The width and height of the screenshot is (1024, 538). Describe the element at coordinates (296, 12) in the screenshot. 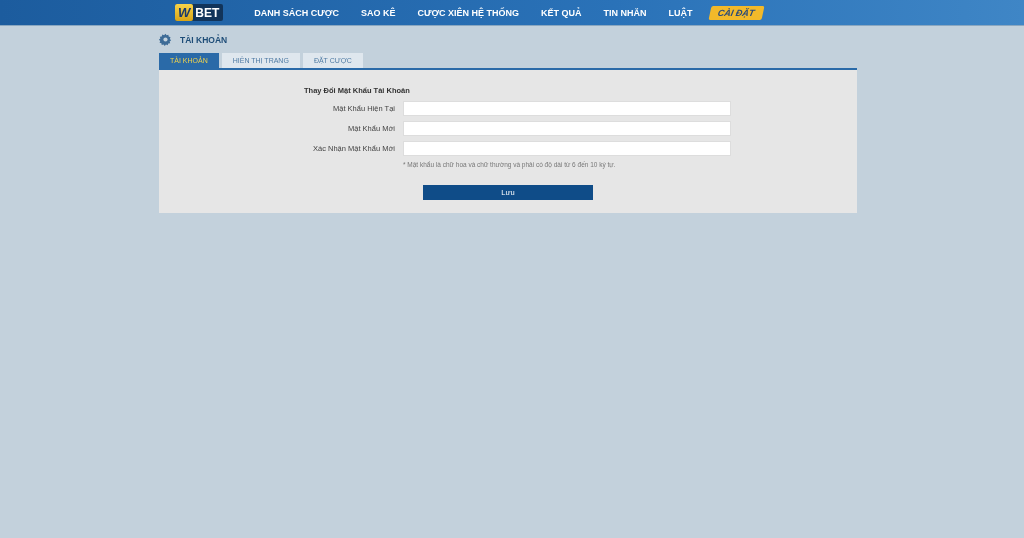

I see `nav-link: DANH SÁCH CƯỢC` at that location.